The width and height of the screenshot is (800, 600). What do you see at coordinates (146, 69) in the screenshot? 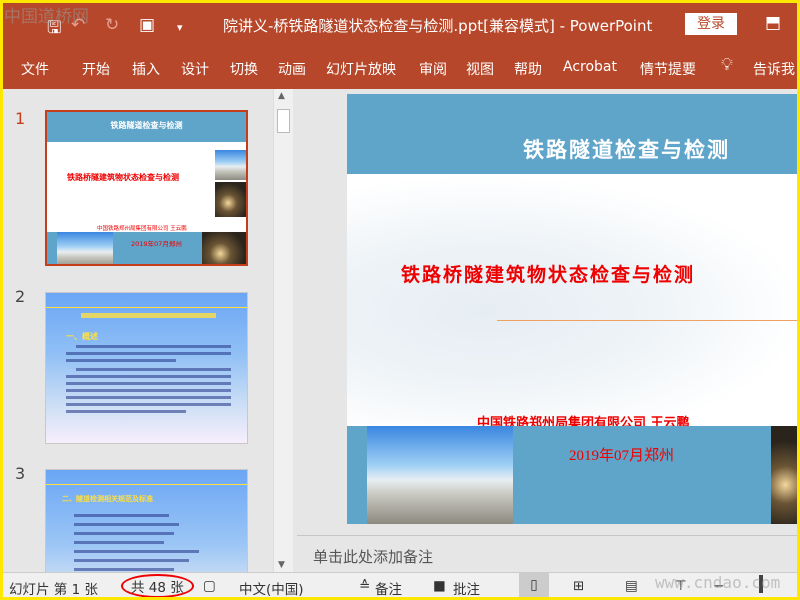
I see `tab-insert: 插入` at bounding box center [146, 69].